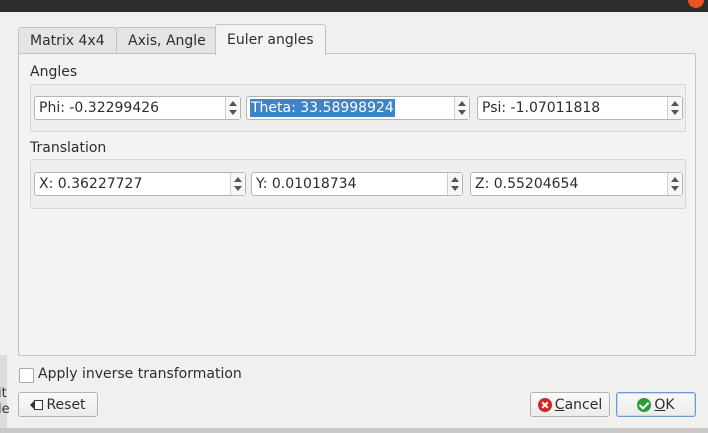  What do you see at coordinates (644, 404) in the screenshot?
I see `ok-check-icon` at bounding box center [644, 404].